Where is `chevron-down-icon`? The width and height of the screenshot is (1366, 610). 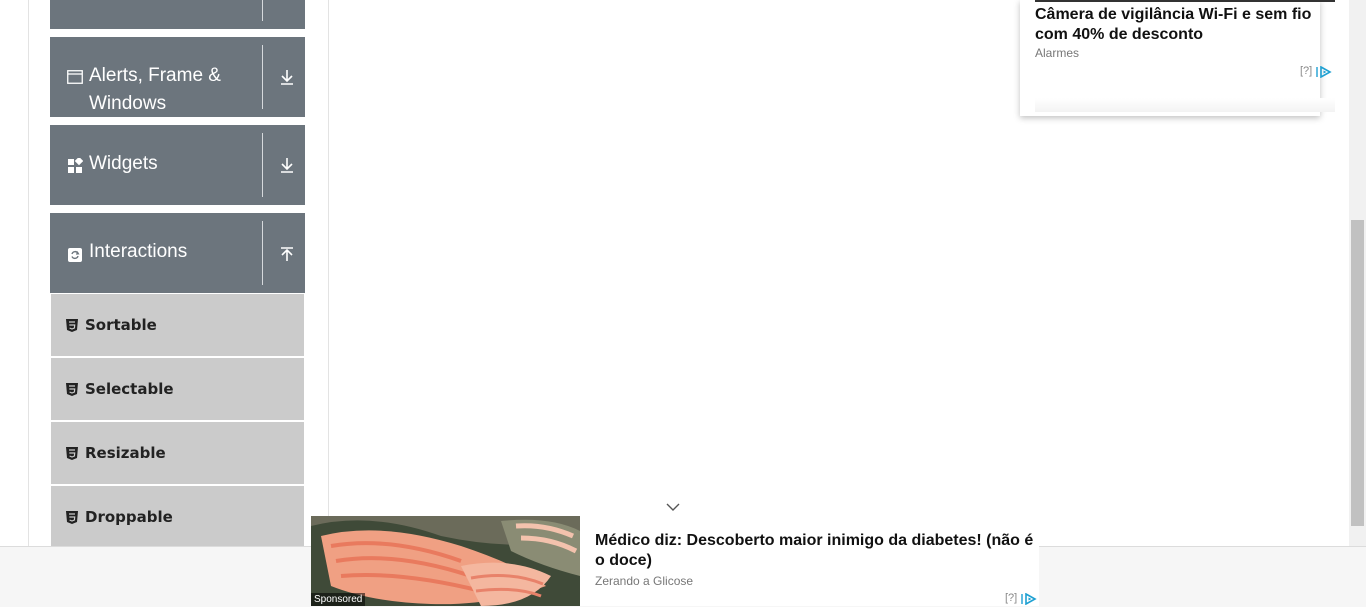
chevron-down-icon is located at coordinates (673, 507).